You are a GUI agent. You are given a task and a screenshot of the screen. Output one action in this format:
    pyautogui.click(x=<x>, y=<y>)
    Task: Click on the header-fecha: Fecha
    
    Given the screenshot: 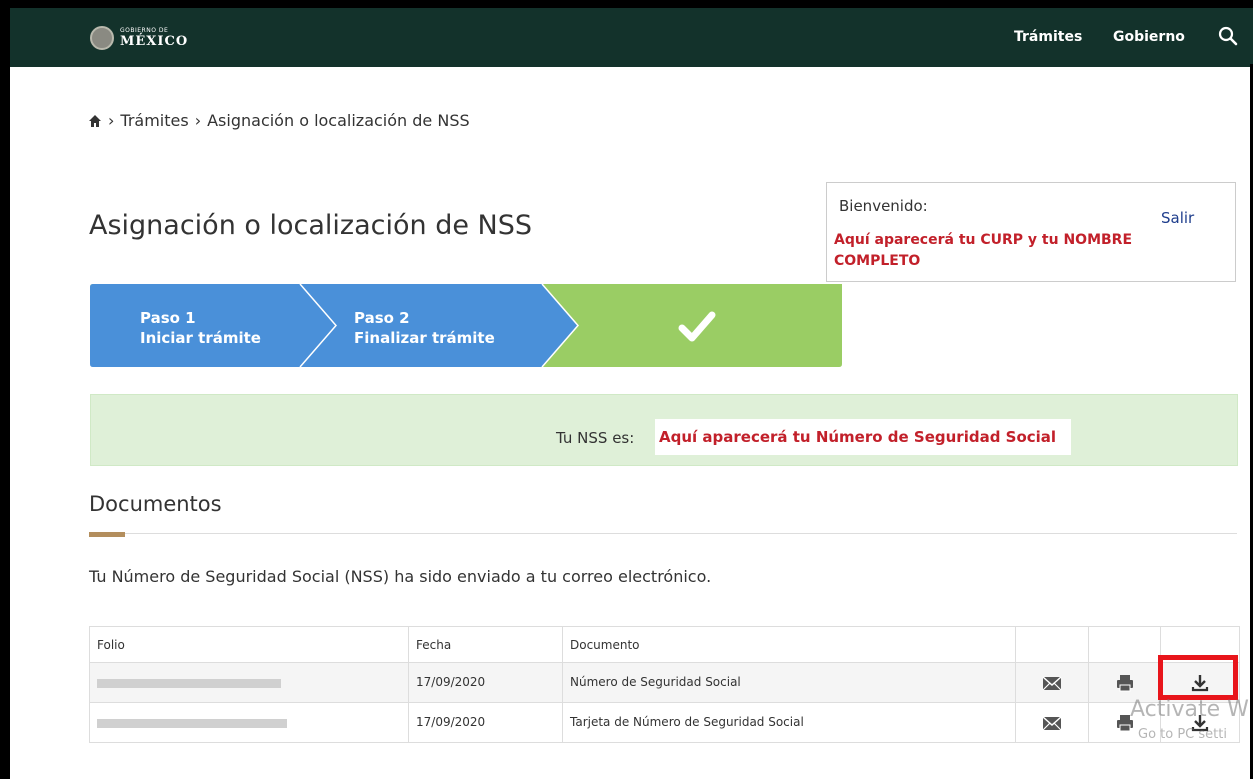 What is the action you would take?
    pyautogui.click(x=485, y=644)
    